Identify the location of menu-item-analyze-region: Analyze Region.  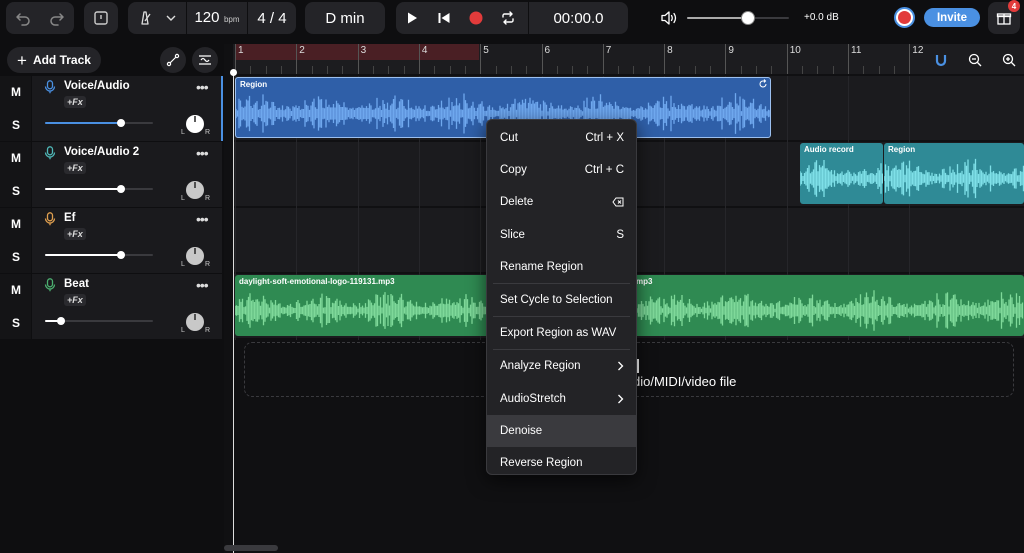
(561, 366).